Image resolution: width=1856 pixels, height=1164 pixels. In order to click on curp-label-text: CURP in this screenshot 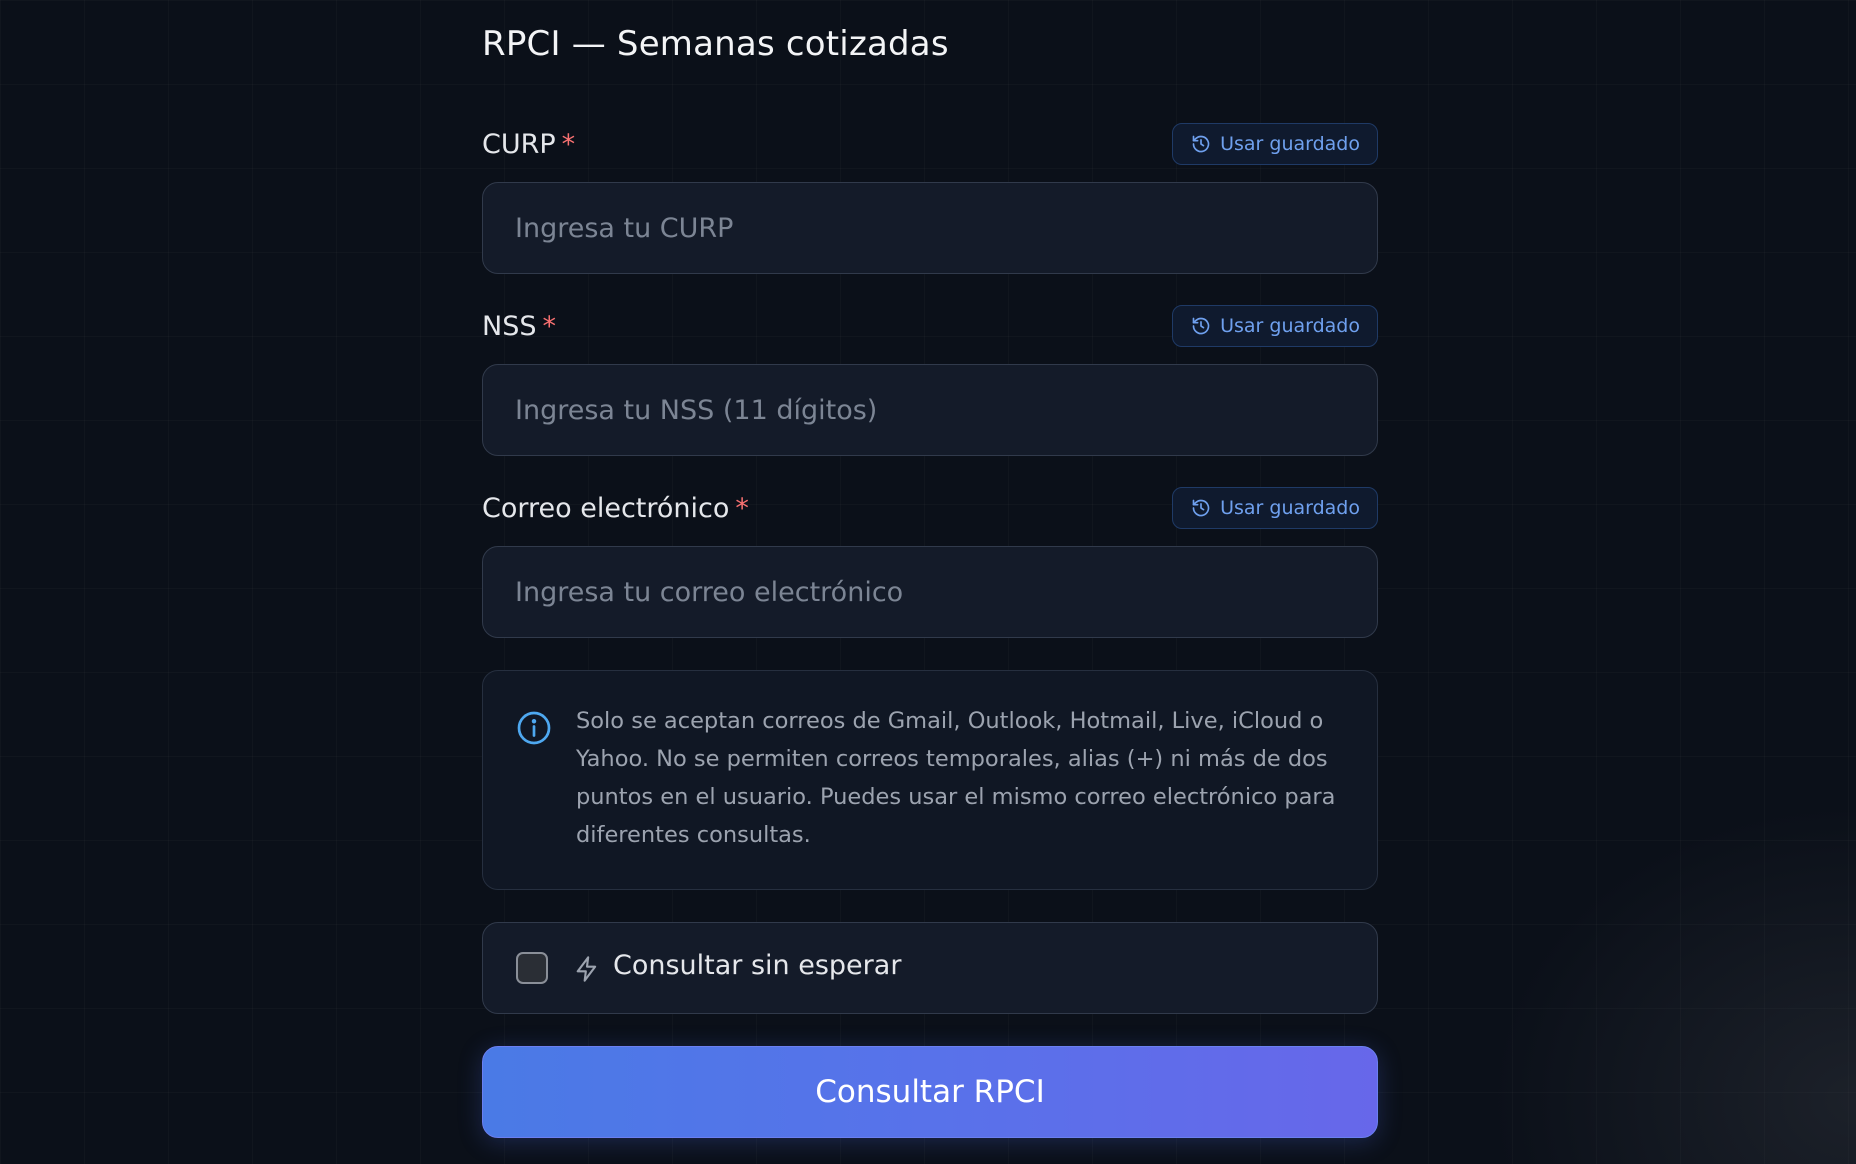, I will do `click(519, 144)`.